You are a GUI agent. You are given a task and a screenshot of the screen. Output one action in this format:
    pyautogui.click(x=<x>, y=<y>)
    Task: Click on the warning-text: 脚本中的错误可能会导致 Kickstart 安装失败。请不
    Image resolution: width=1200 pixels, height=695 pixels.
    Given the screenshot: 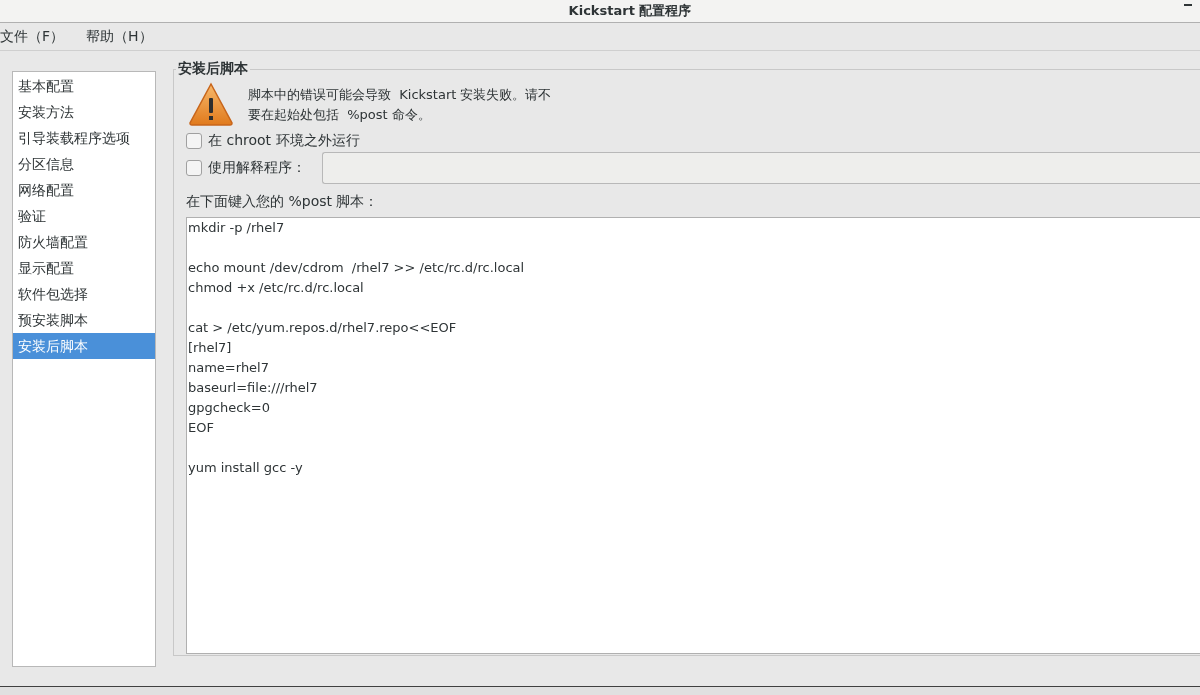 What is the action you would take?
    pyautogui.click(x=400, y=95)
    